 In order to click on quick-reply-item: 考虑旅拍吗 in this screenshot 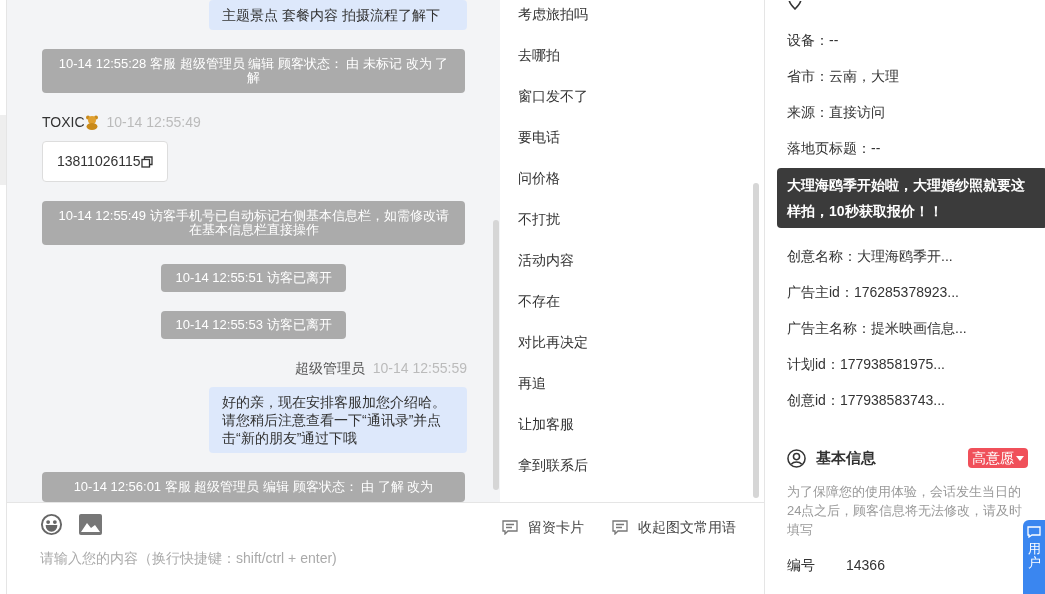, I will do `click(553, 14)`.